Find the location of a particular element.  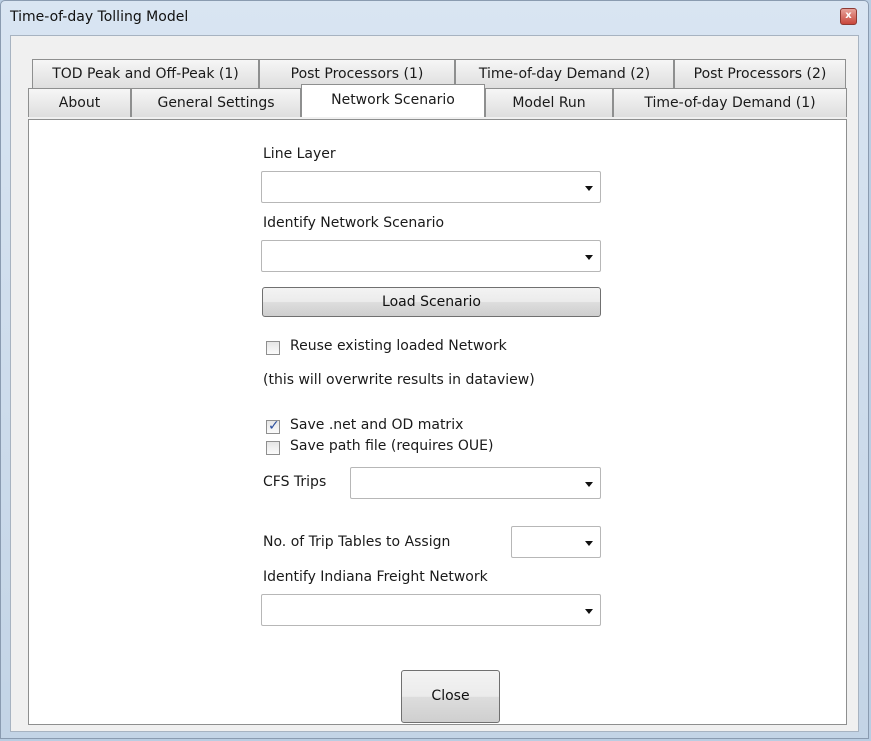

network-scenario-dropdown is located at coordinates (431, 256).